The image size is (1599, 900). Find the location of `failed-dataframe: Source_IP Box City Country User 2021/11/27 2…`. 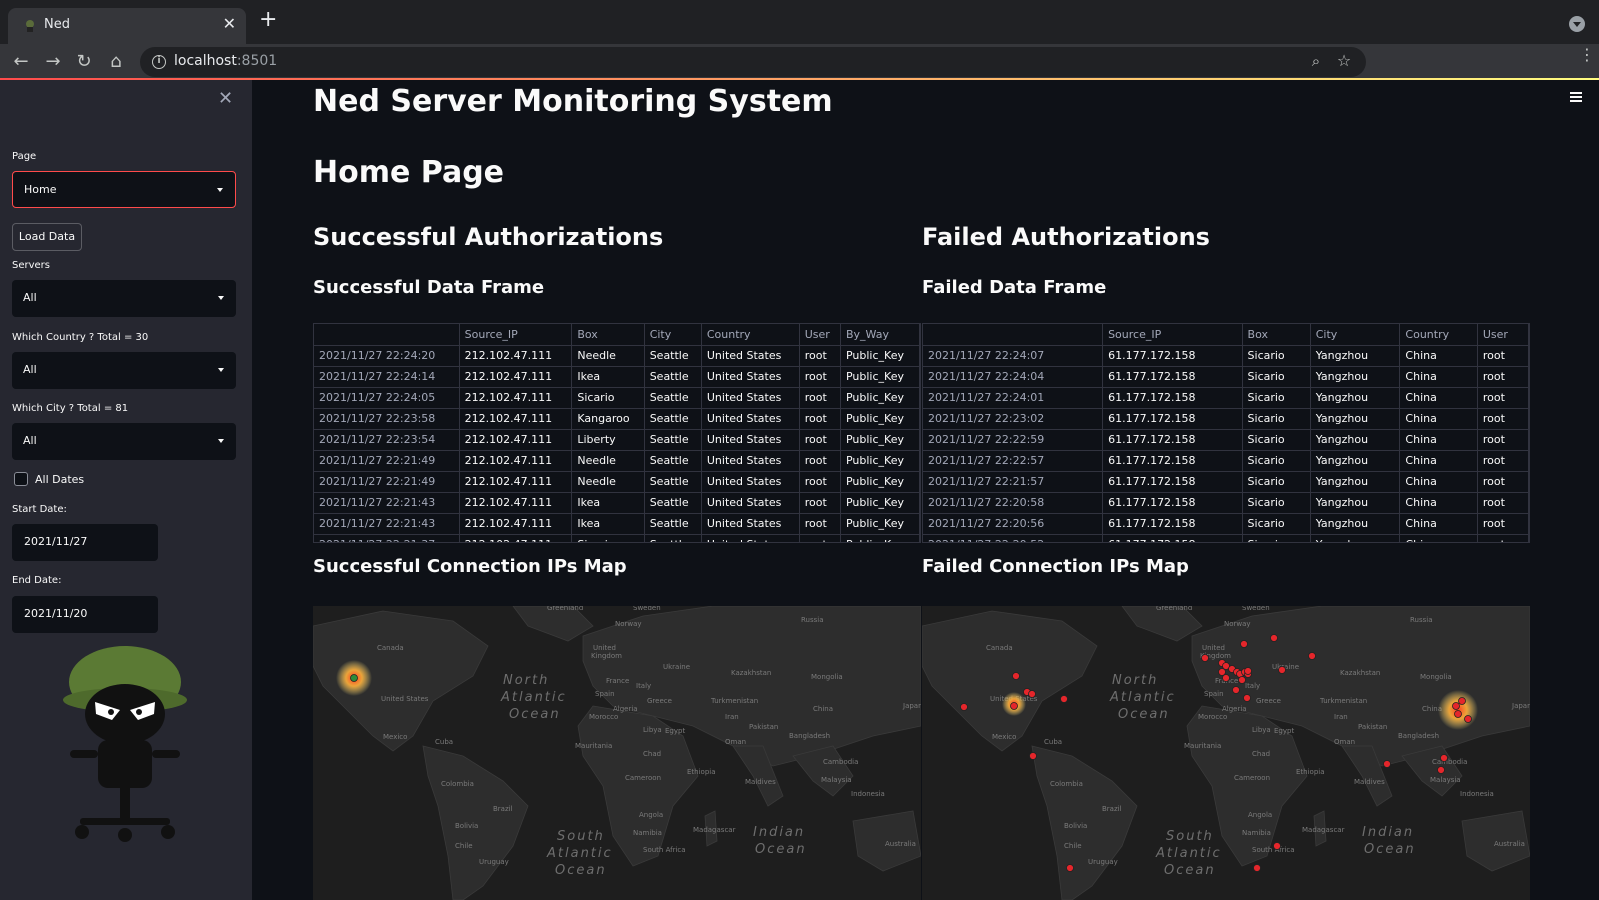

failed-dataframe: Source_IP Box City Country User 2021/11/27 2… is located at coordinates (1226, 433).